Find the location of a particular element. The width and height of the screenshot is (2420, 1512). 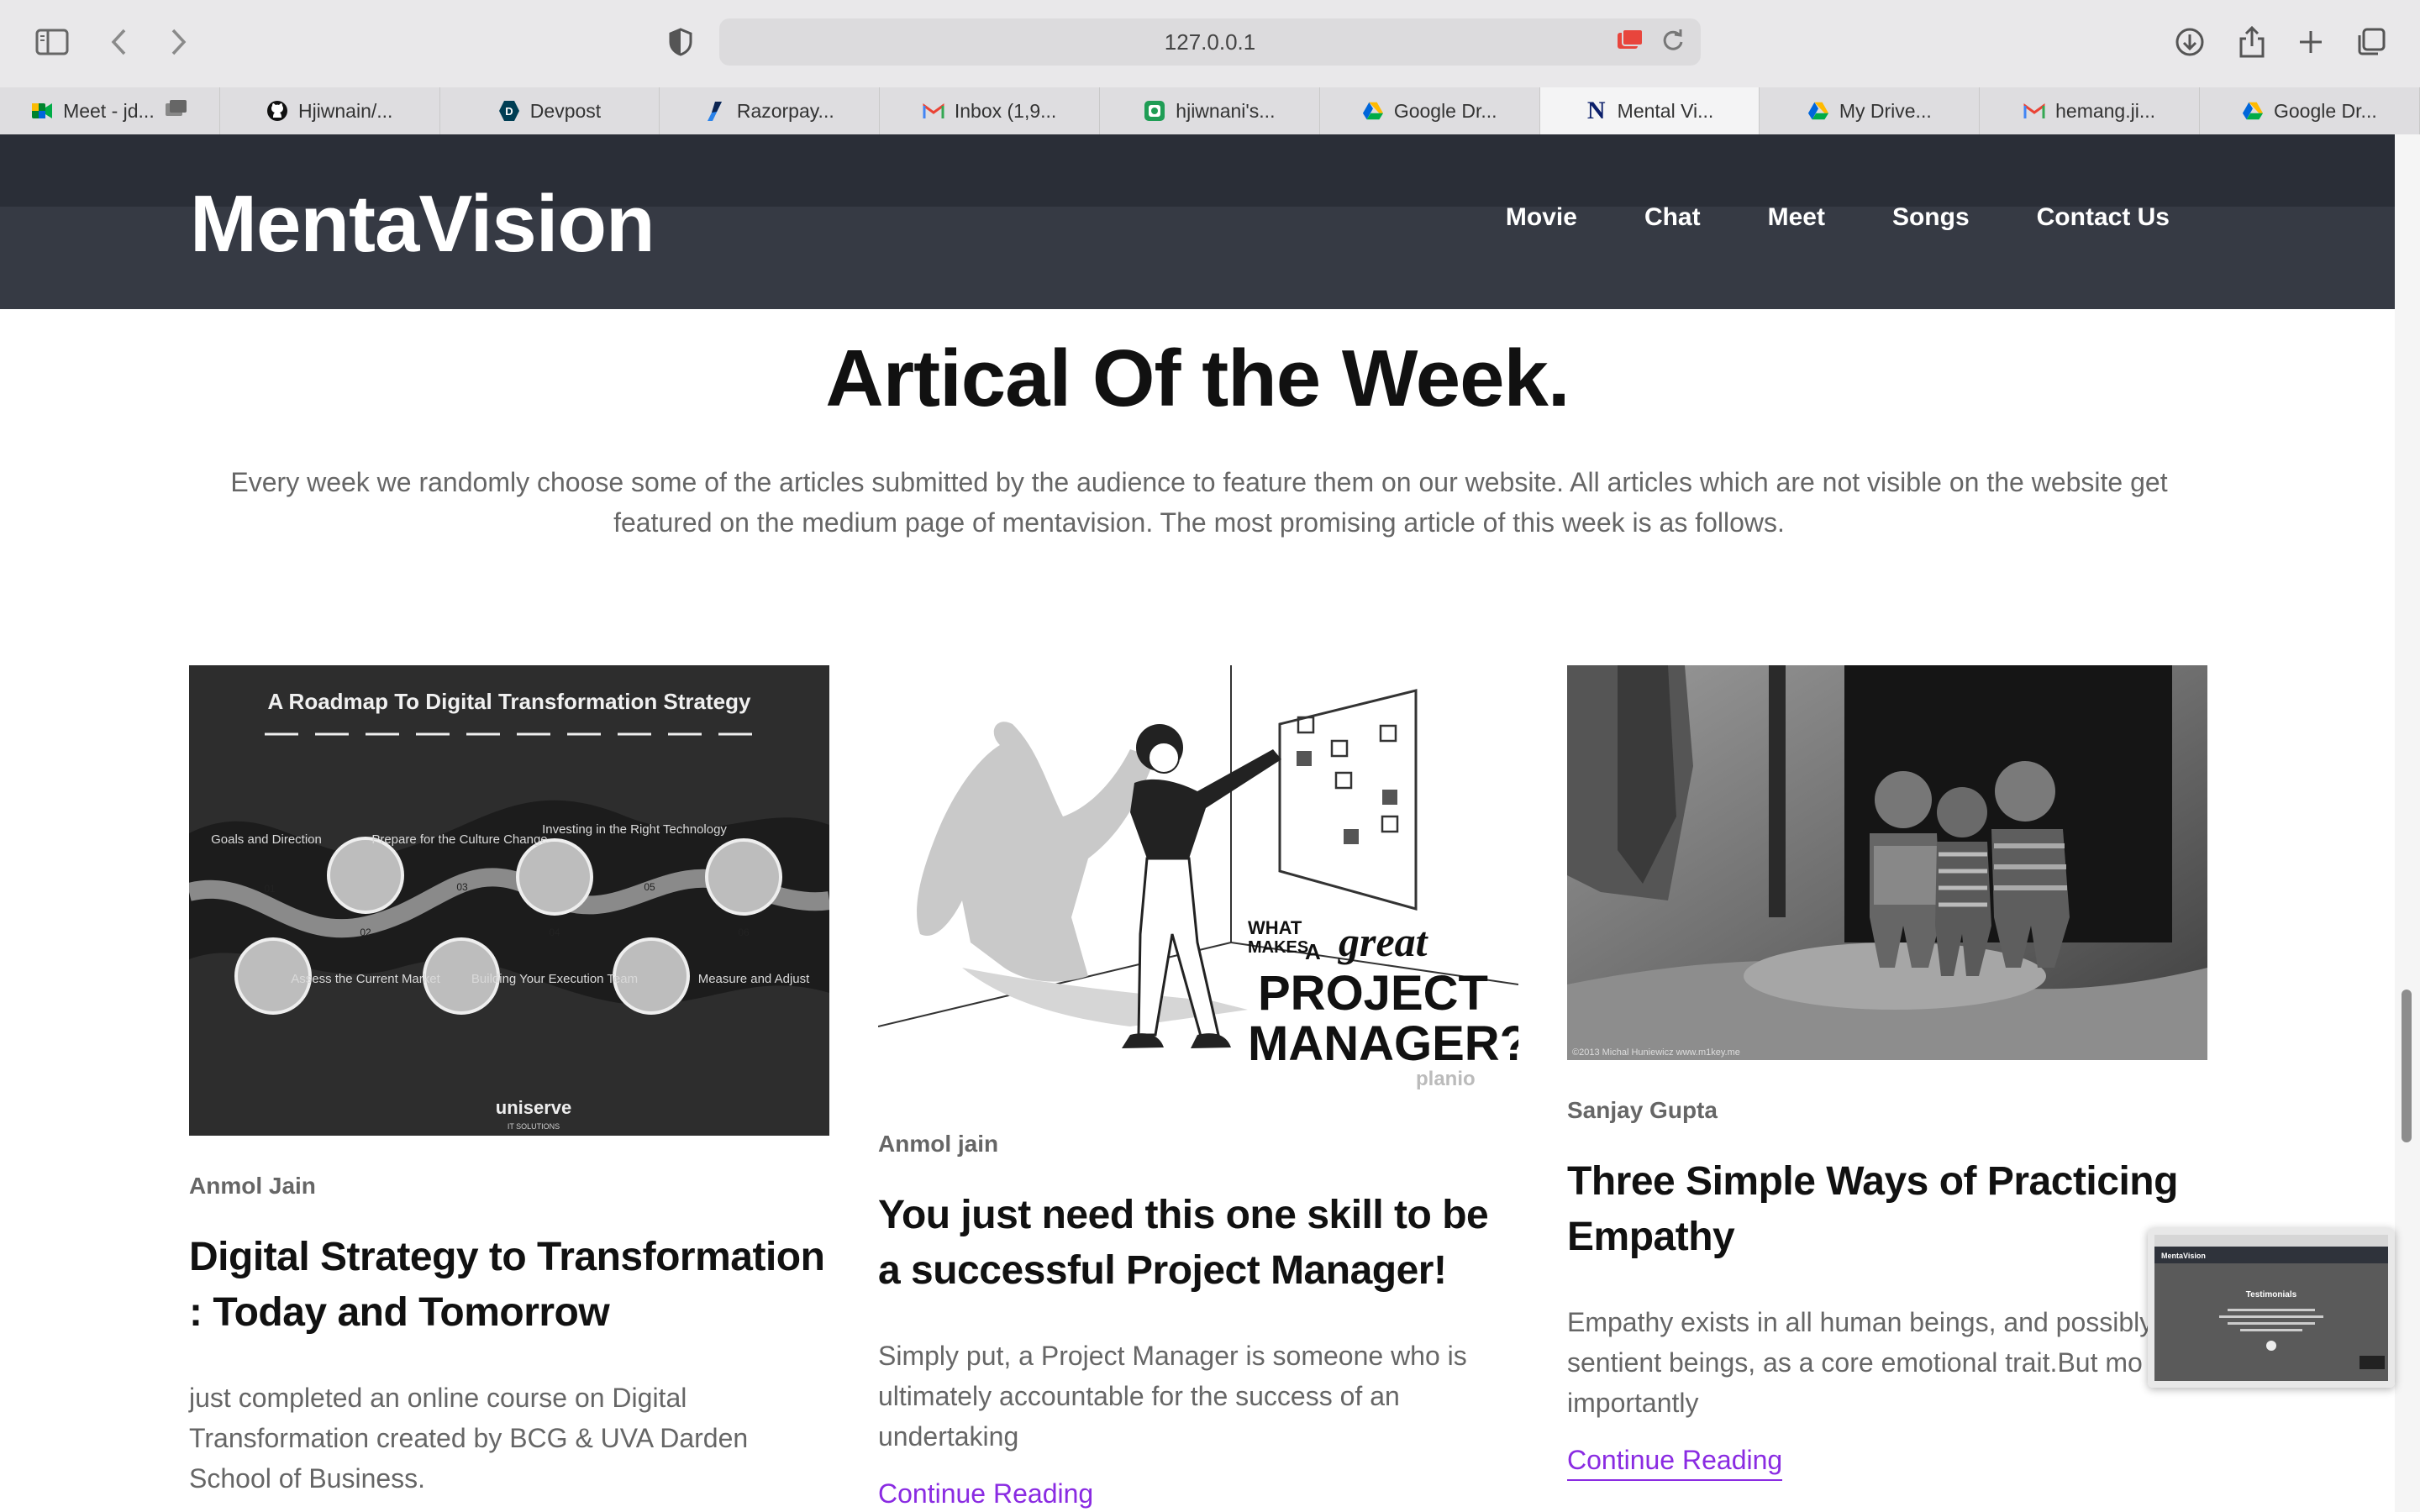

photo-credit: ©2013 Michal Huniewicz www.m1key.me is located at coordinates (1656, 1052).